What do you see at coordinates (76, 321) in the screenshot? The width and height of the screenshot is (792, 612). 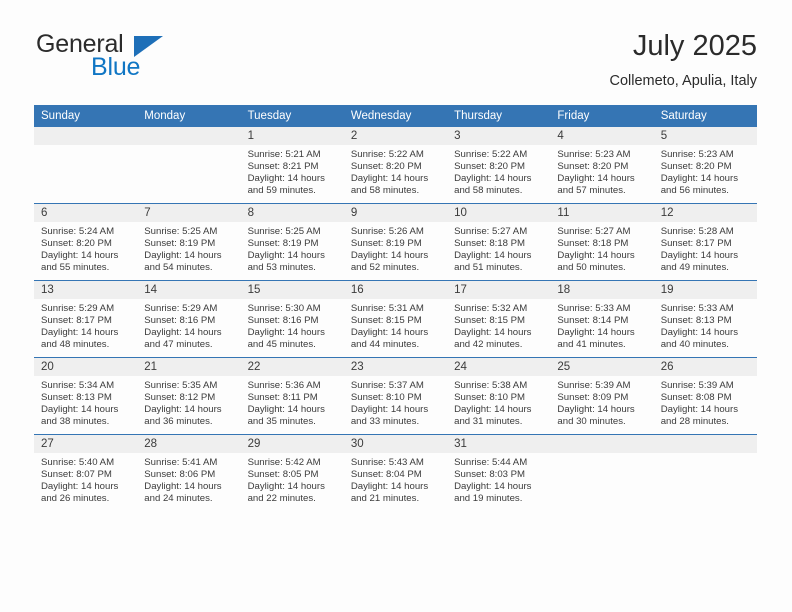 I see `day-detail-sunset: Sunset: 8:17 PM` at bounding box center [76, 321].